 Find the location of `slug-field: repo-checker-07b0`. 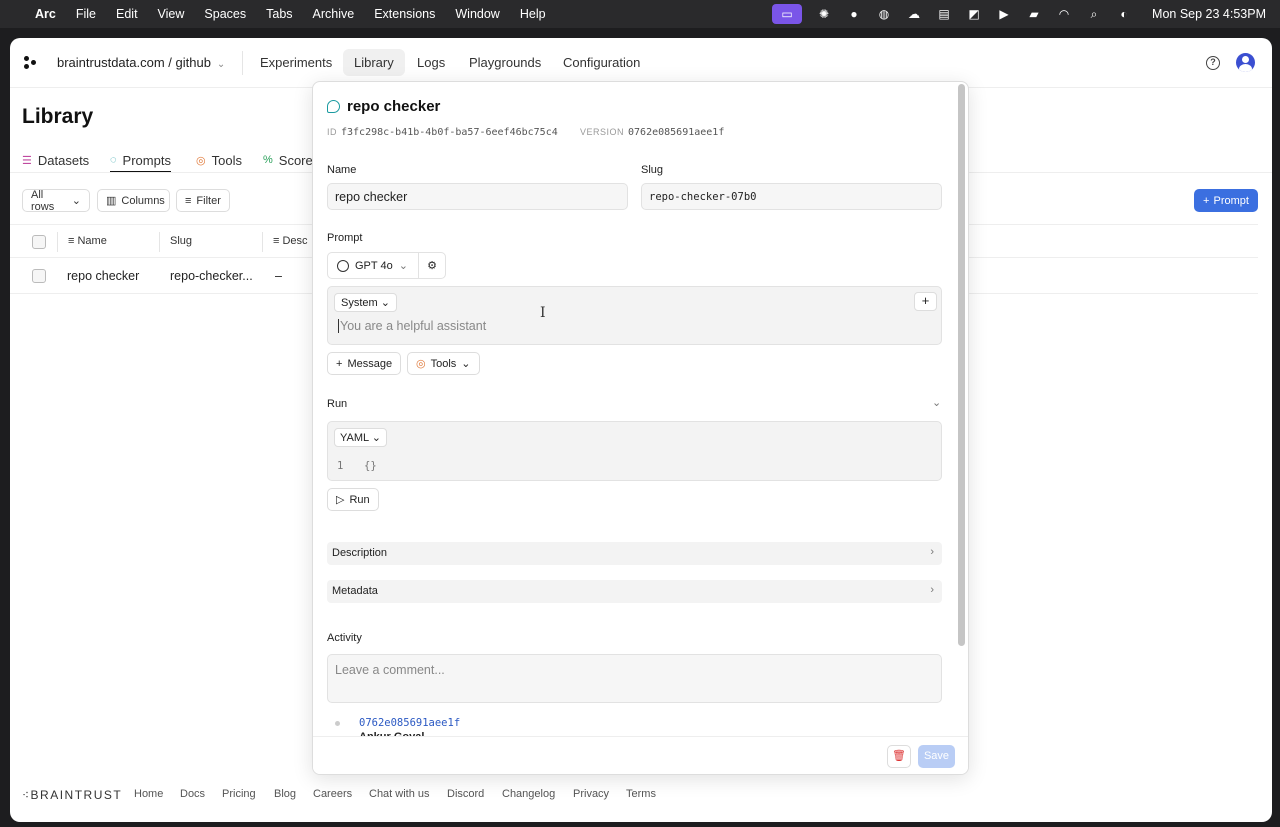

slug-field: repo-checker-07b0 is located at coordinates (791, 196).